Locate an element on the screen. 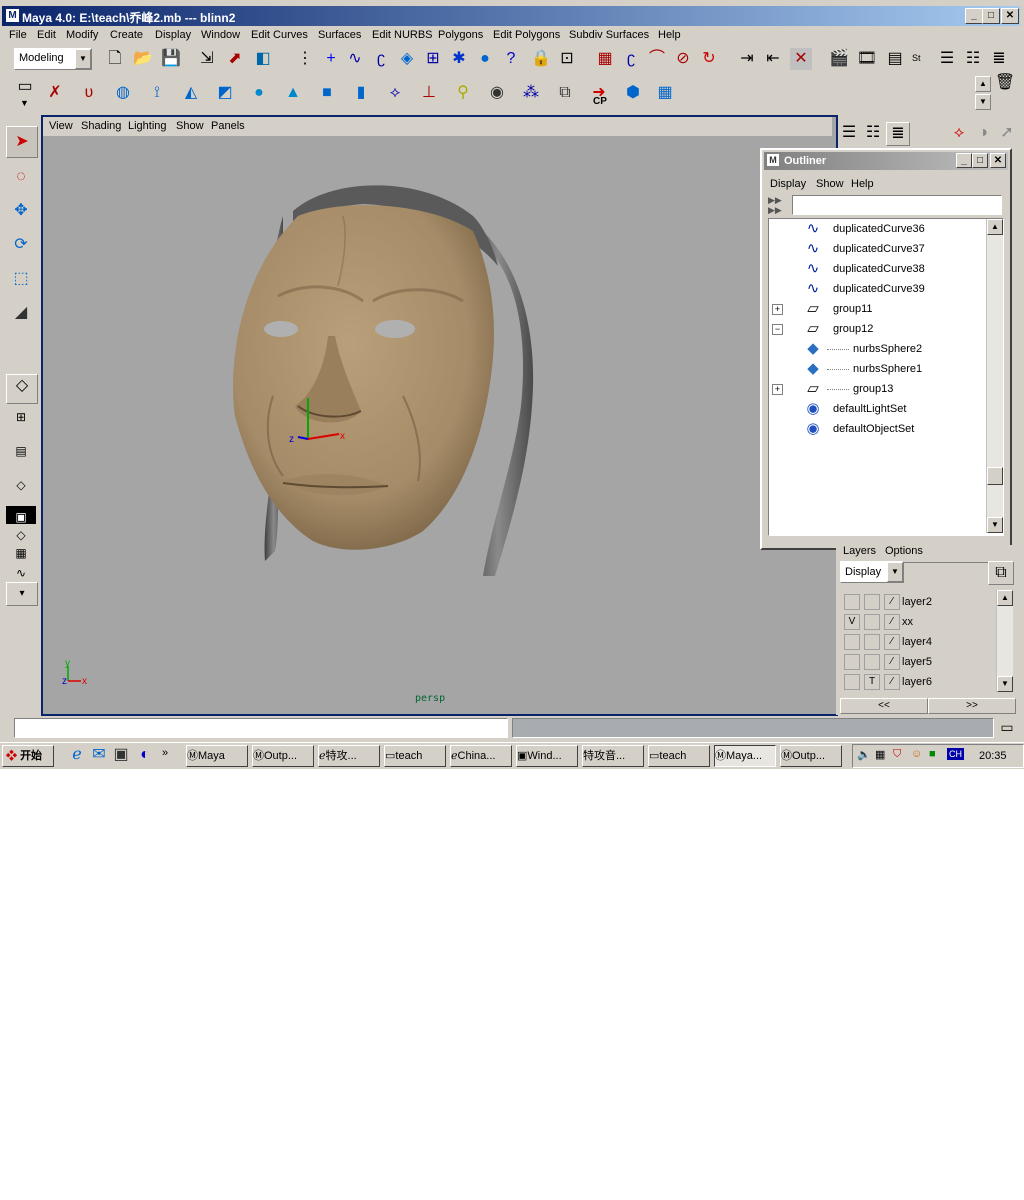  loft-icon: ⟟ is located at coordinates (157, 93).